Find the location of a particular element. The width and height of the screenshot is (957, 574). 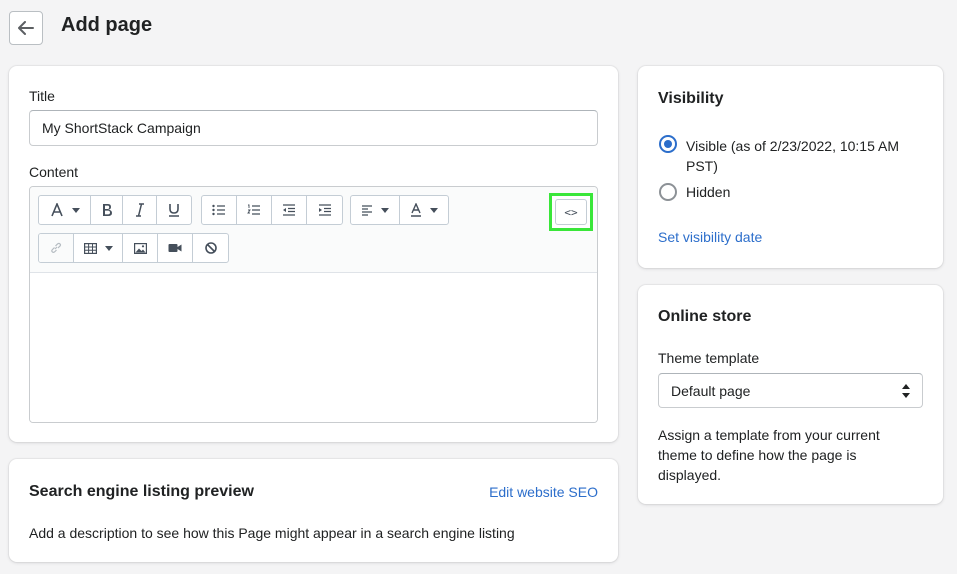

html-toggle-highlight: <> is located at coordinates (571, 212).